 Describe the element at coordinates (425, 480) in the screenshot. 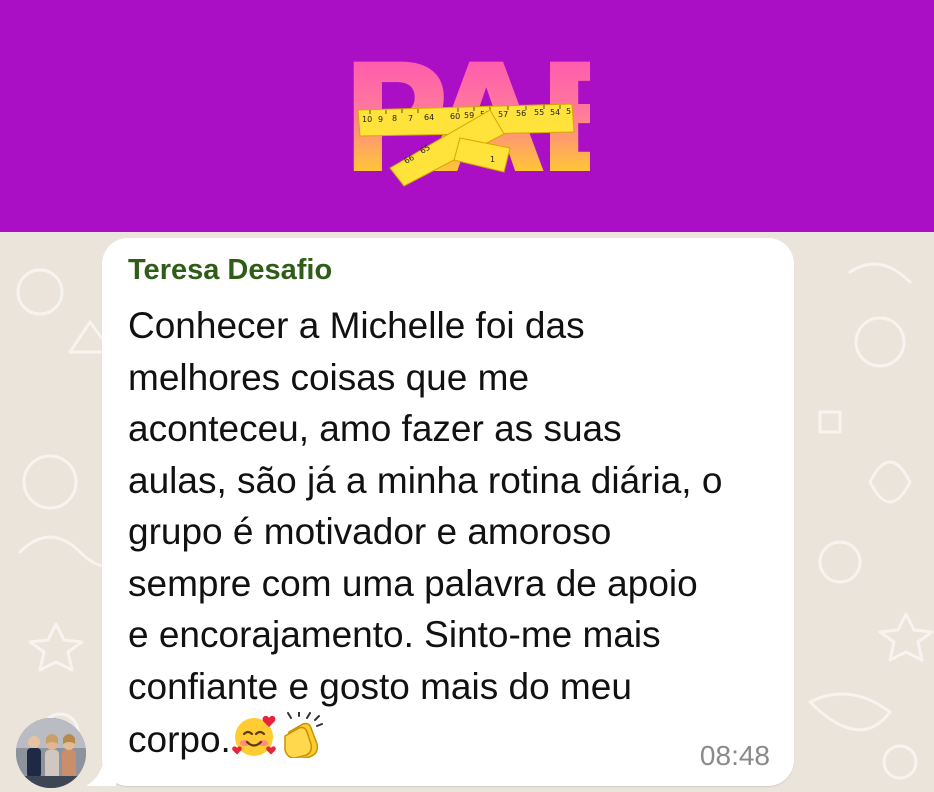

I see `message-line: aulas, são já a minha rotina diária, o` at that location.